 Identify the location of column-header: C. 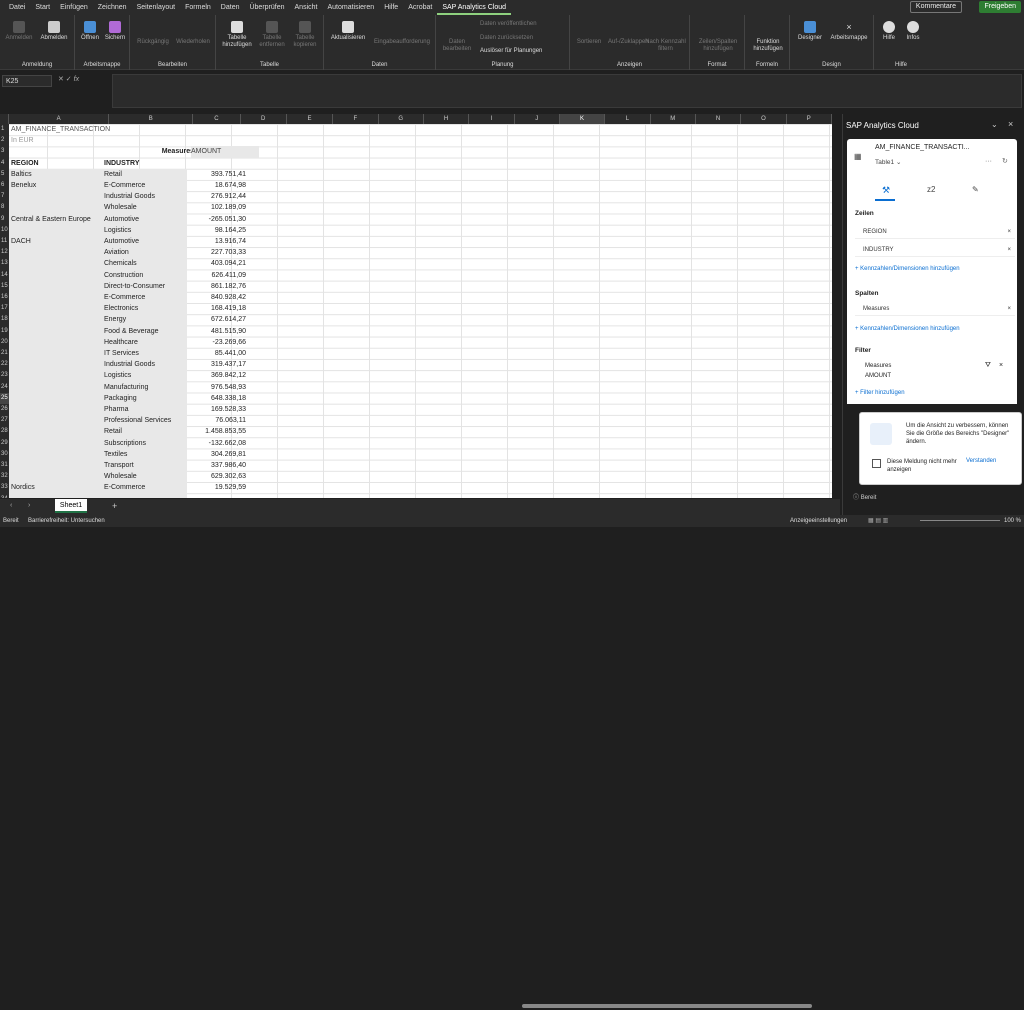
(217, 119).